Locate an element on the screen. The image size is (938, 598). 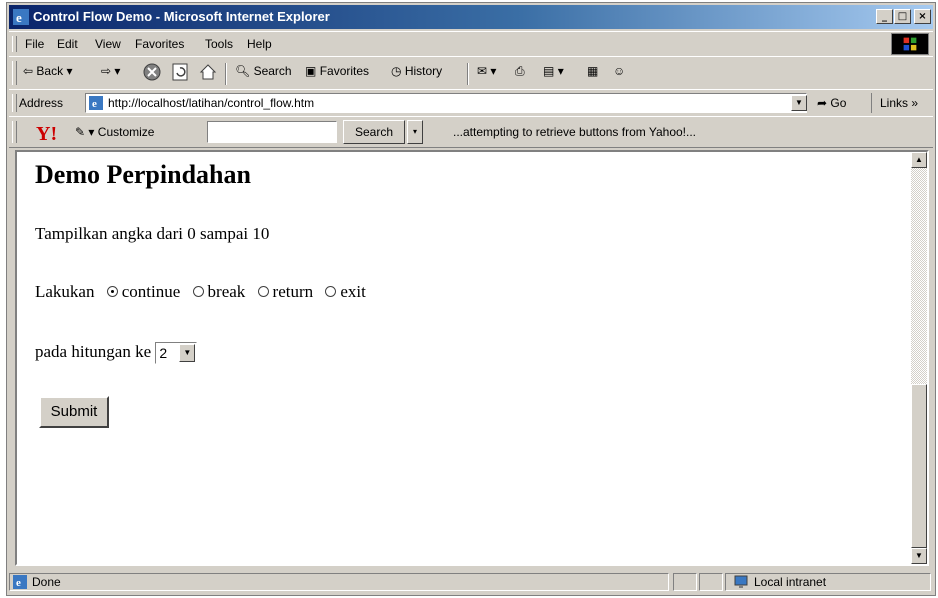
go-label: Go is located at coordinates (838, 103).